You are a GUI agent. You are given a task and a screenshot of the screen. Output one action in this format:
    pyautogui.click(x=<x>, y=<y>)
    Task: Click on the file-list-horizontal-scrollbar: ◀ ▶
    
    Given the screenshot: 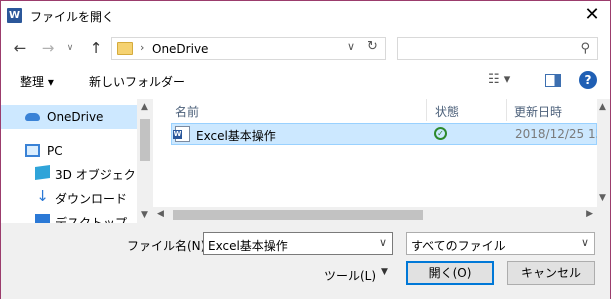 What is the action you would take?
    pyautogui.click(x=375, y=215)
    